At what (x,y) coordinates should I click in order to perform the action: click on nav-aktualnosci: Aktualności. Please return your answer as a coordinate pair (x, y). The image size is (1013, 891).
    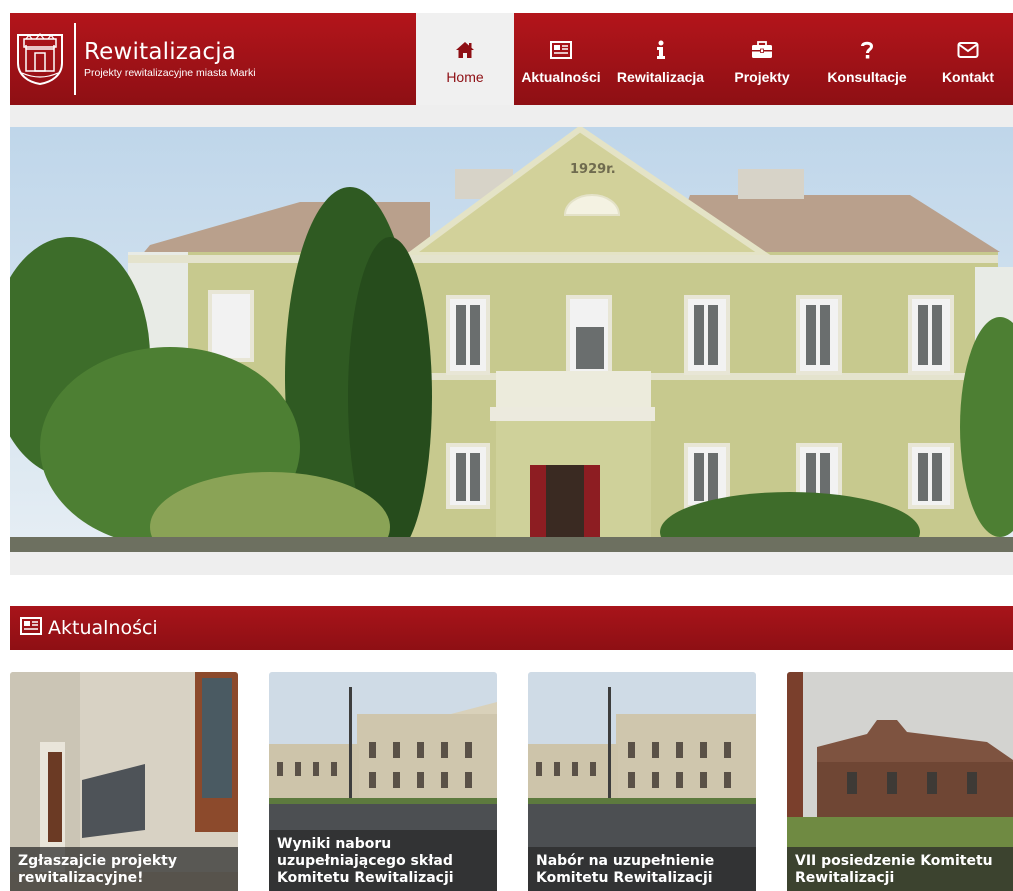
    Looking at the image, I should click on (561, 59).